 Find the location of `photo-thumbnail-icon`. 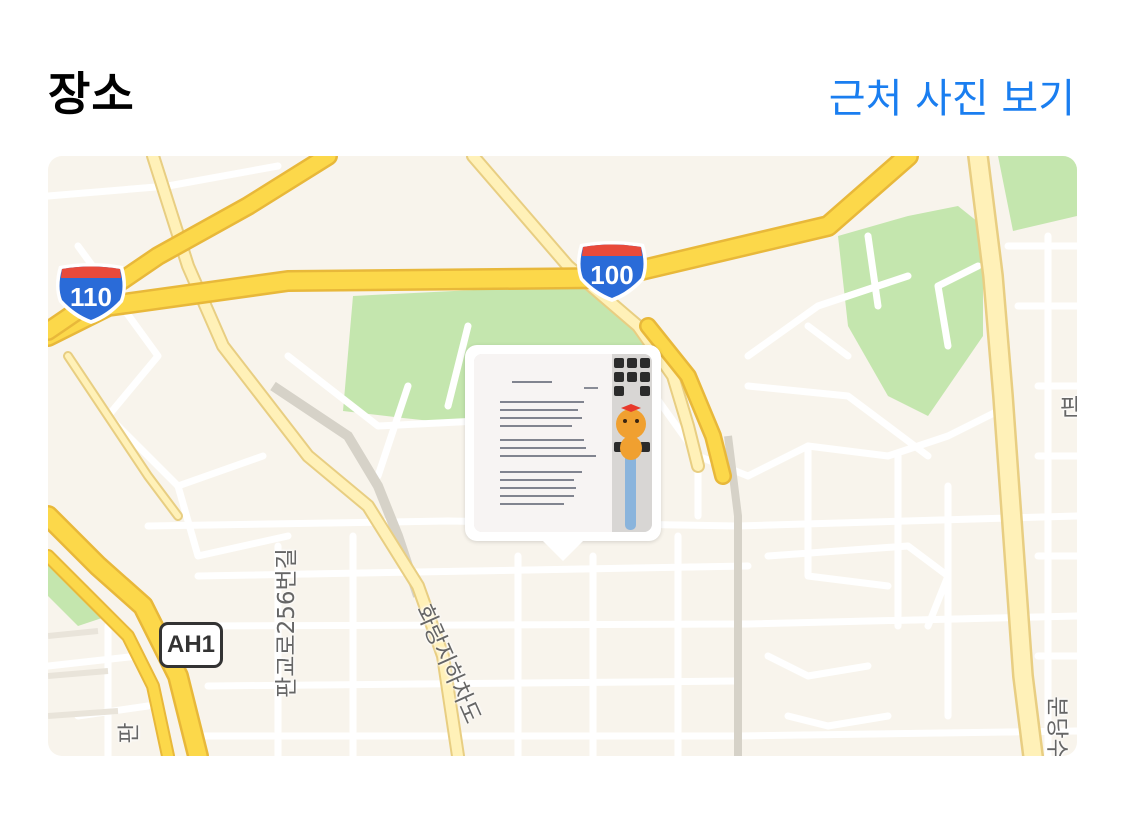

photo-thumbnail-icon is located at coordinates (563, 443).